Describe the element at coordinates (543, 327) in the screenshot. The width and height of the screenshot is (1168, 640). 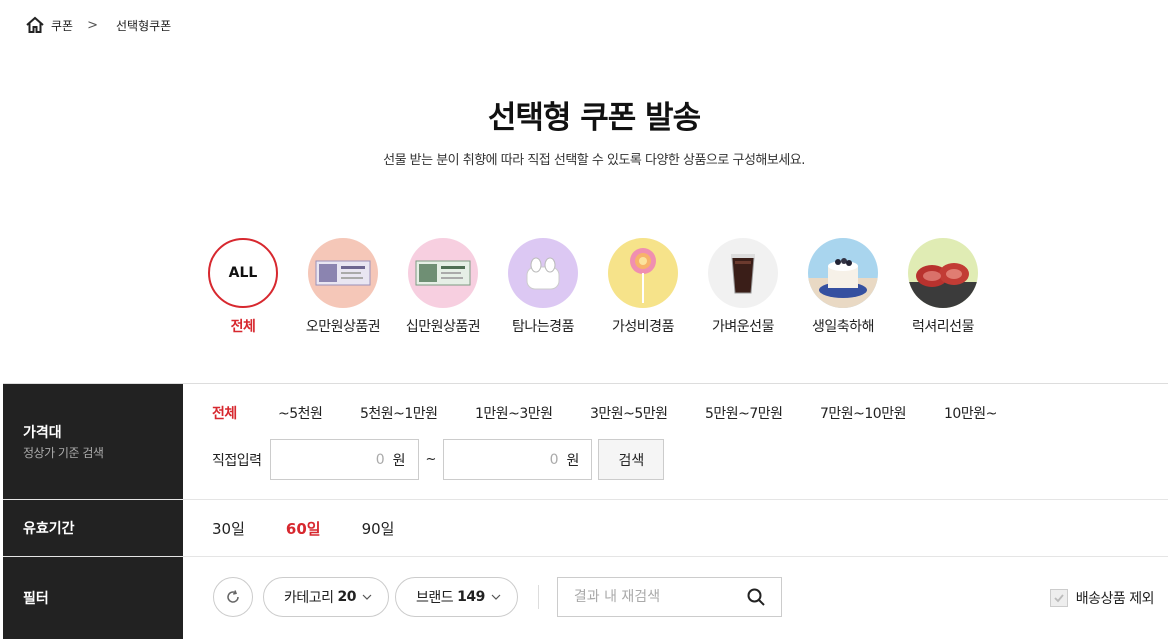
I see `category-label: 탐나는경품` at that location.